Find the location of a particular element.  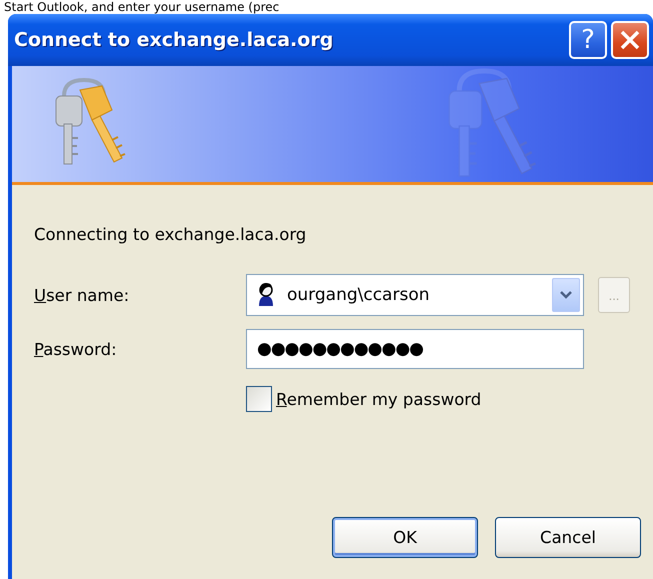

remember-checkbox is located at coordinates (259, 399).